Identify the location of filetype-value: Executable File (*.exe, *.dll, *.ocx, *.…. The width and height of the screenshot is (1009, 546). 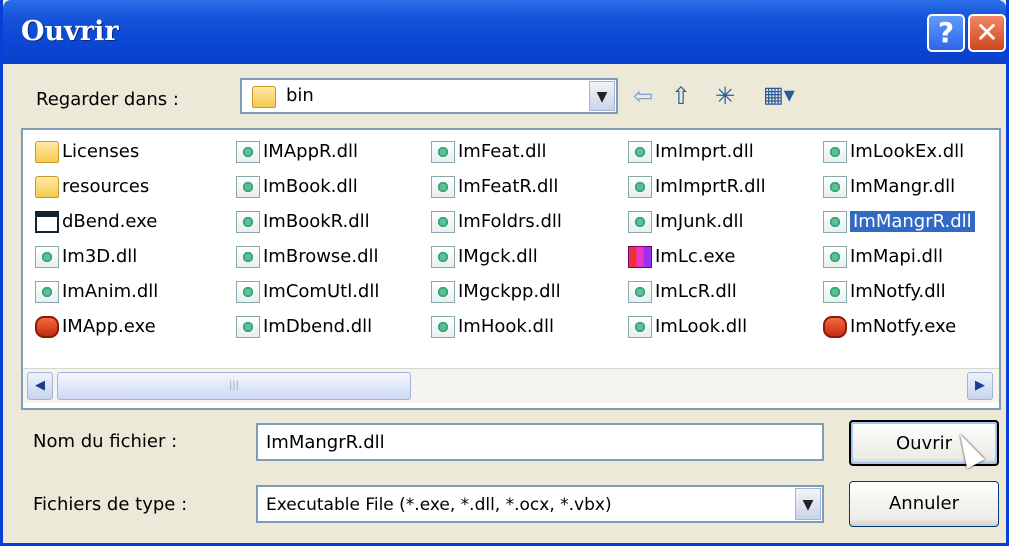
(439, 505).